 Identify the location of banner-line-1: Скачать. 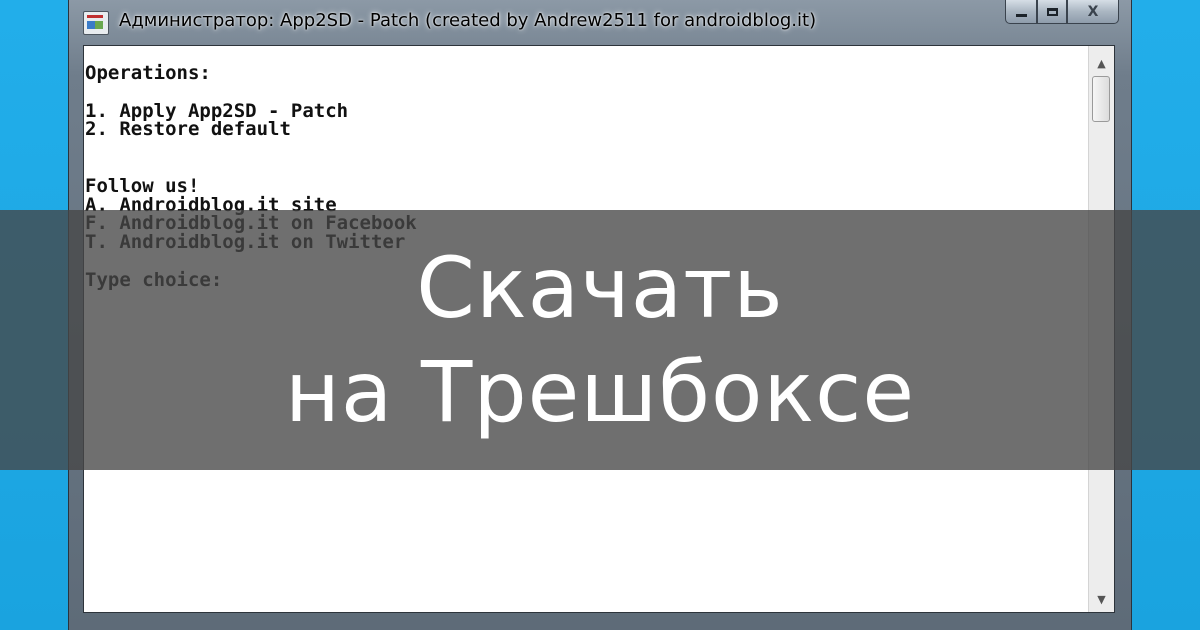
(600, 288).